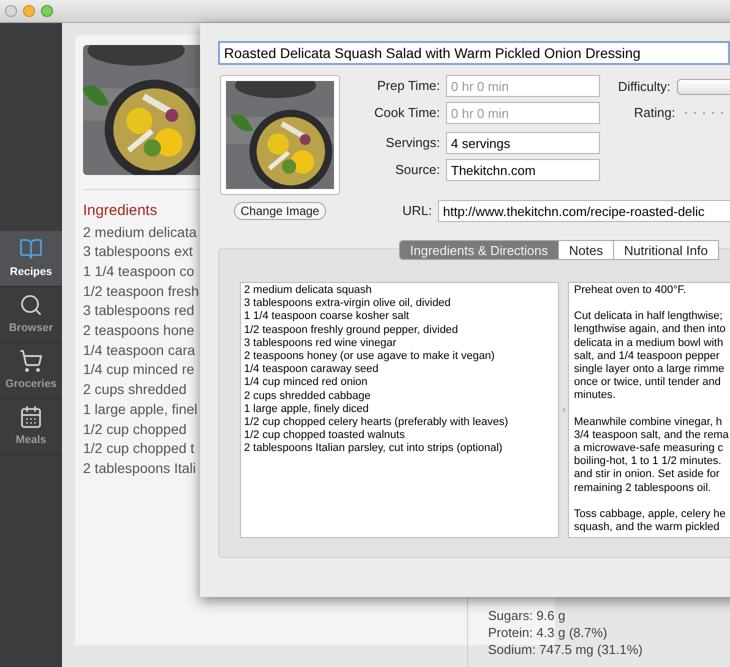 The height and width of the screenshot is (667, 730). Describe the element at coordinates (648, 422) in the screenshot. I see `direction-line: Meanwhile combine vinegar, h` at that location.